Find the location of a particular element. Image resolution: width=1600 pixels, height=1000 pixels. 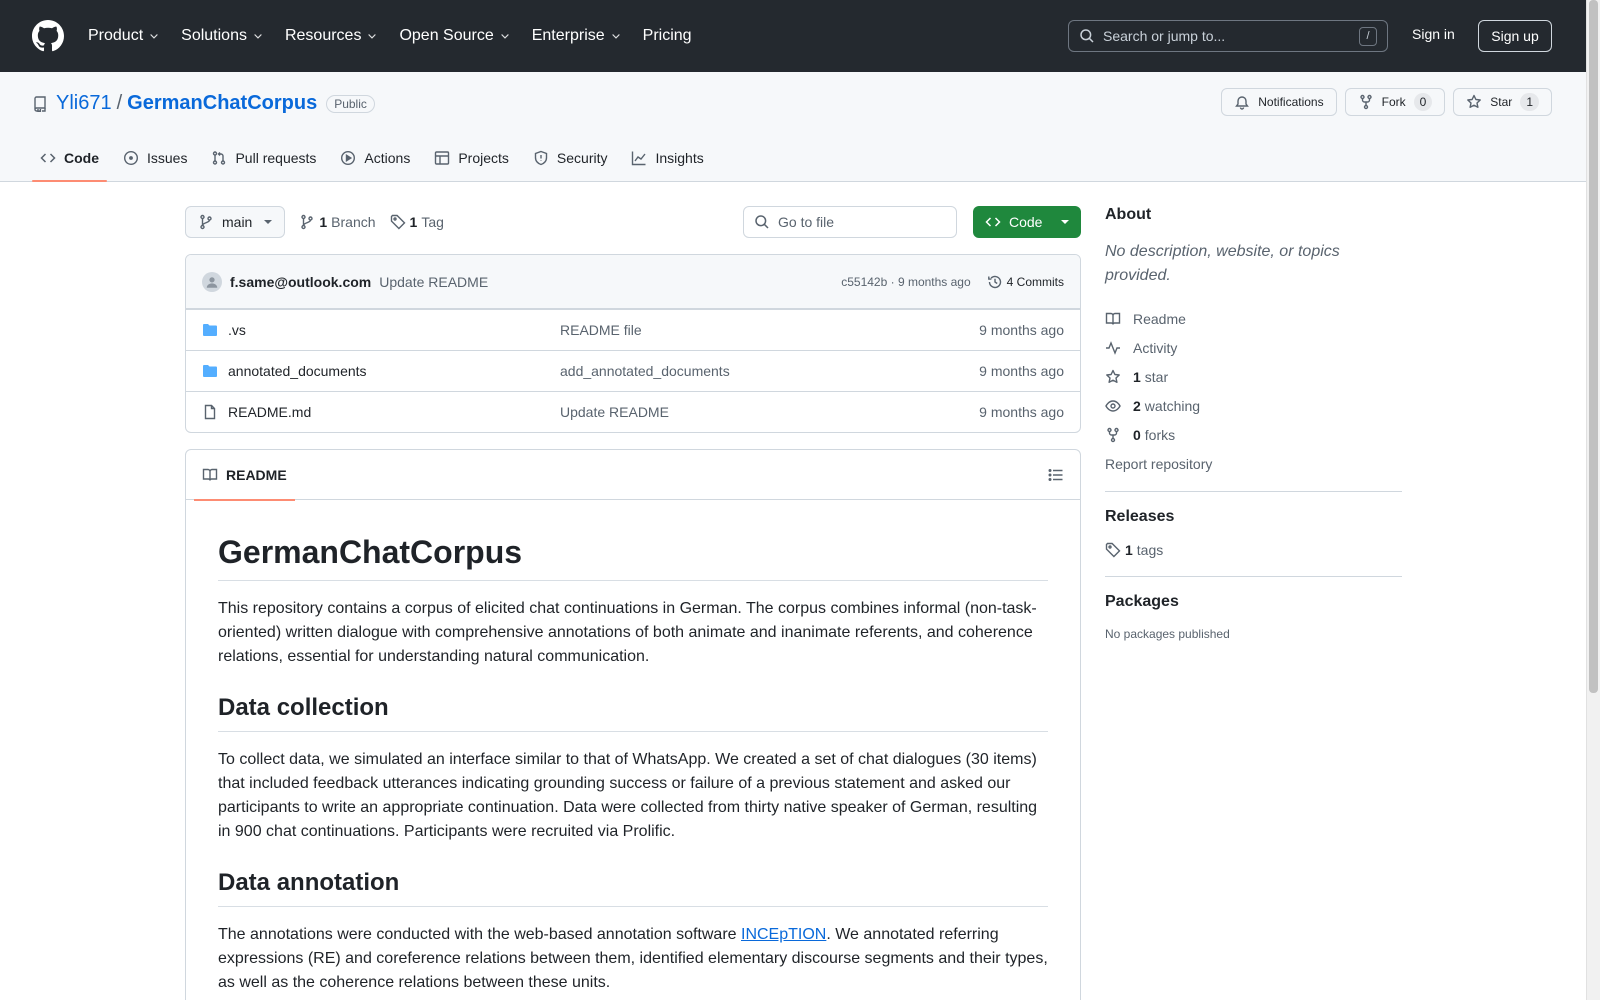

fork-button: Fork 0 is located at coordinates (1395, 102).